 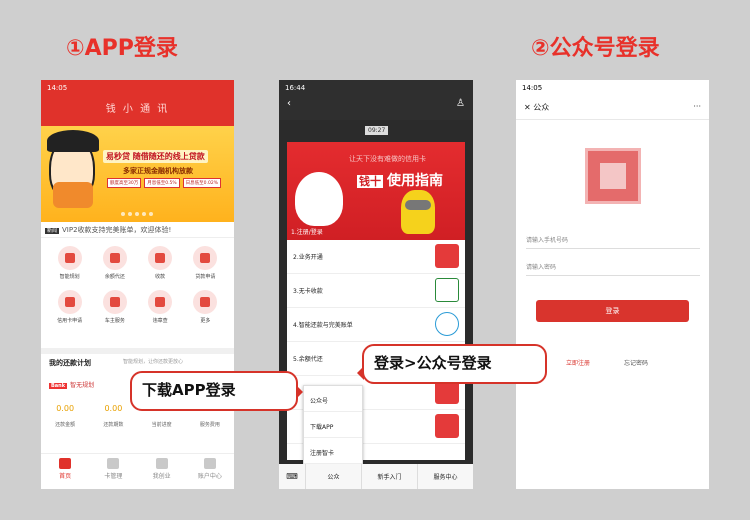 What do you see at coordinates (113, 425) in the screenshot?
I see `stat-label: 还款期数` at bounding box center [113, 425].